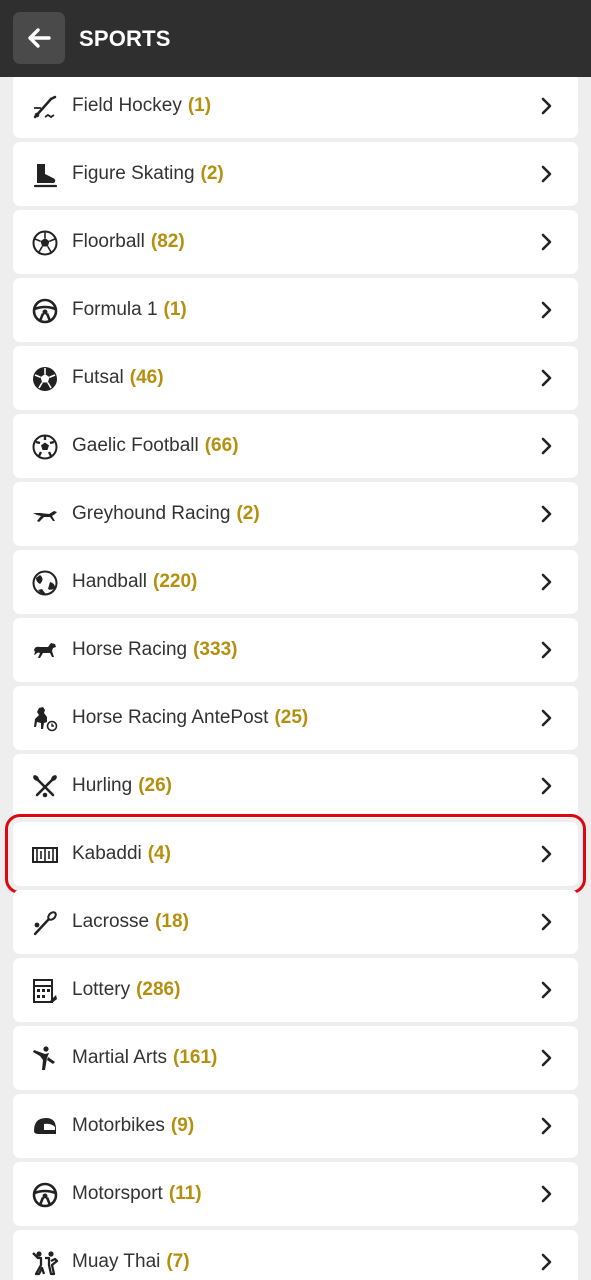 This screenshot has height=1280, width=591. Describe the element at coordinates (175, 581) in the screenshot. I see `event-count: (220)` at that location.